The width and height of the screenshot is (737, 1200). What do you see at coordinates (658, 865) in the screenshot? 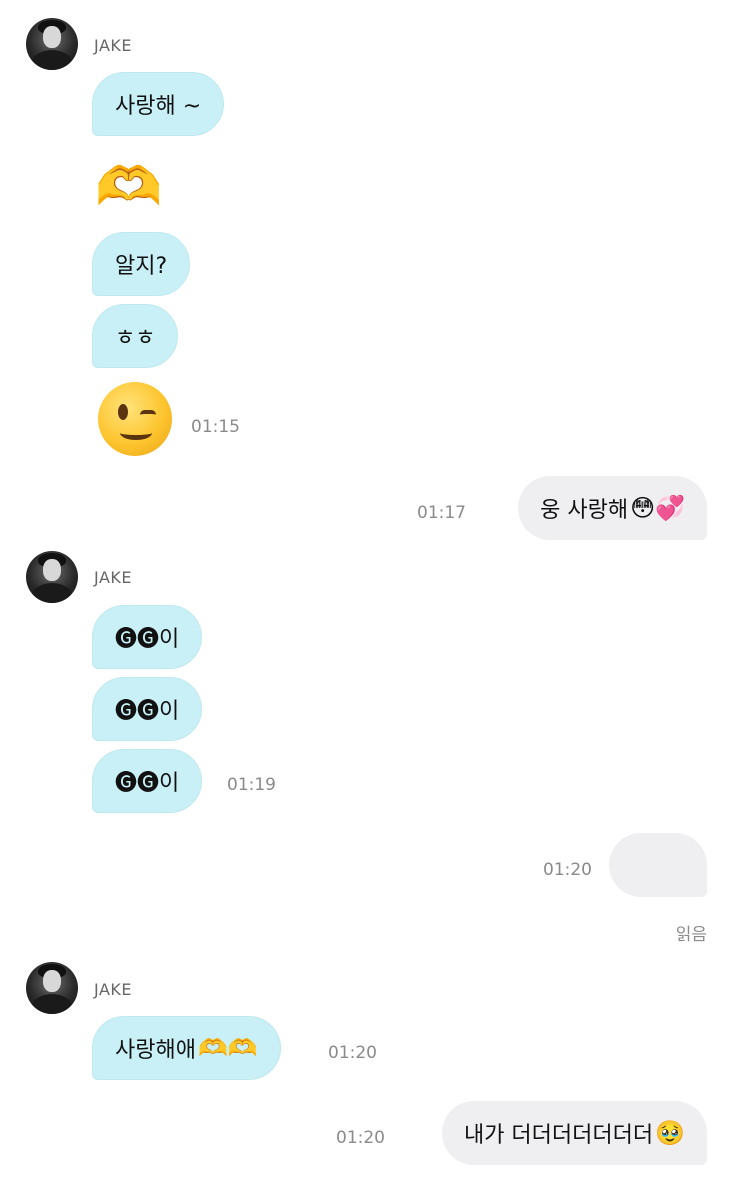
I see `message-bubble-outgoing` at bounding box center [658, 865].